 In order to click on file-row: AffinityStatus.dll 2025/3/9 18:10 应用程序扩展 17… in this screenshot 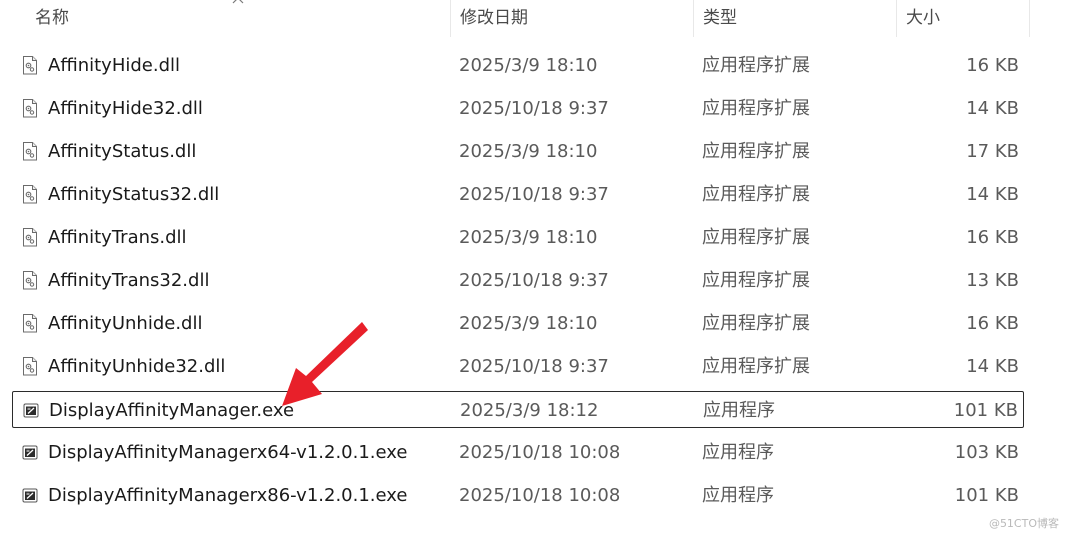, I will do `click(518, 151)`.